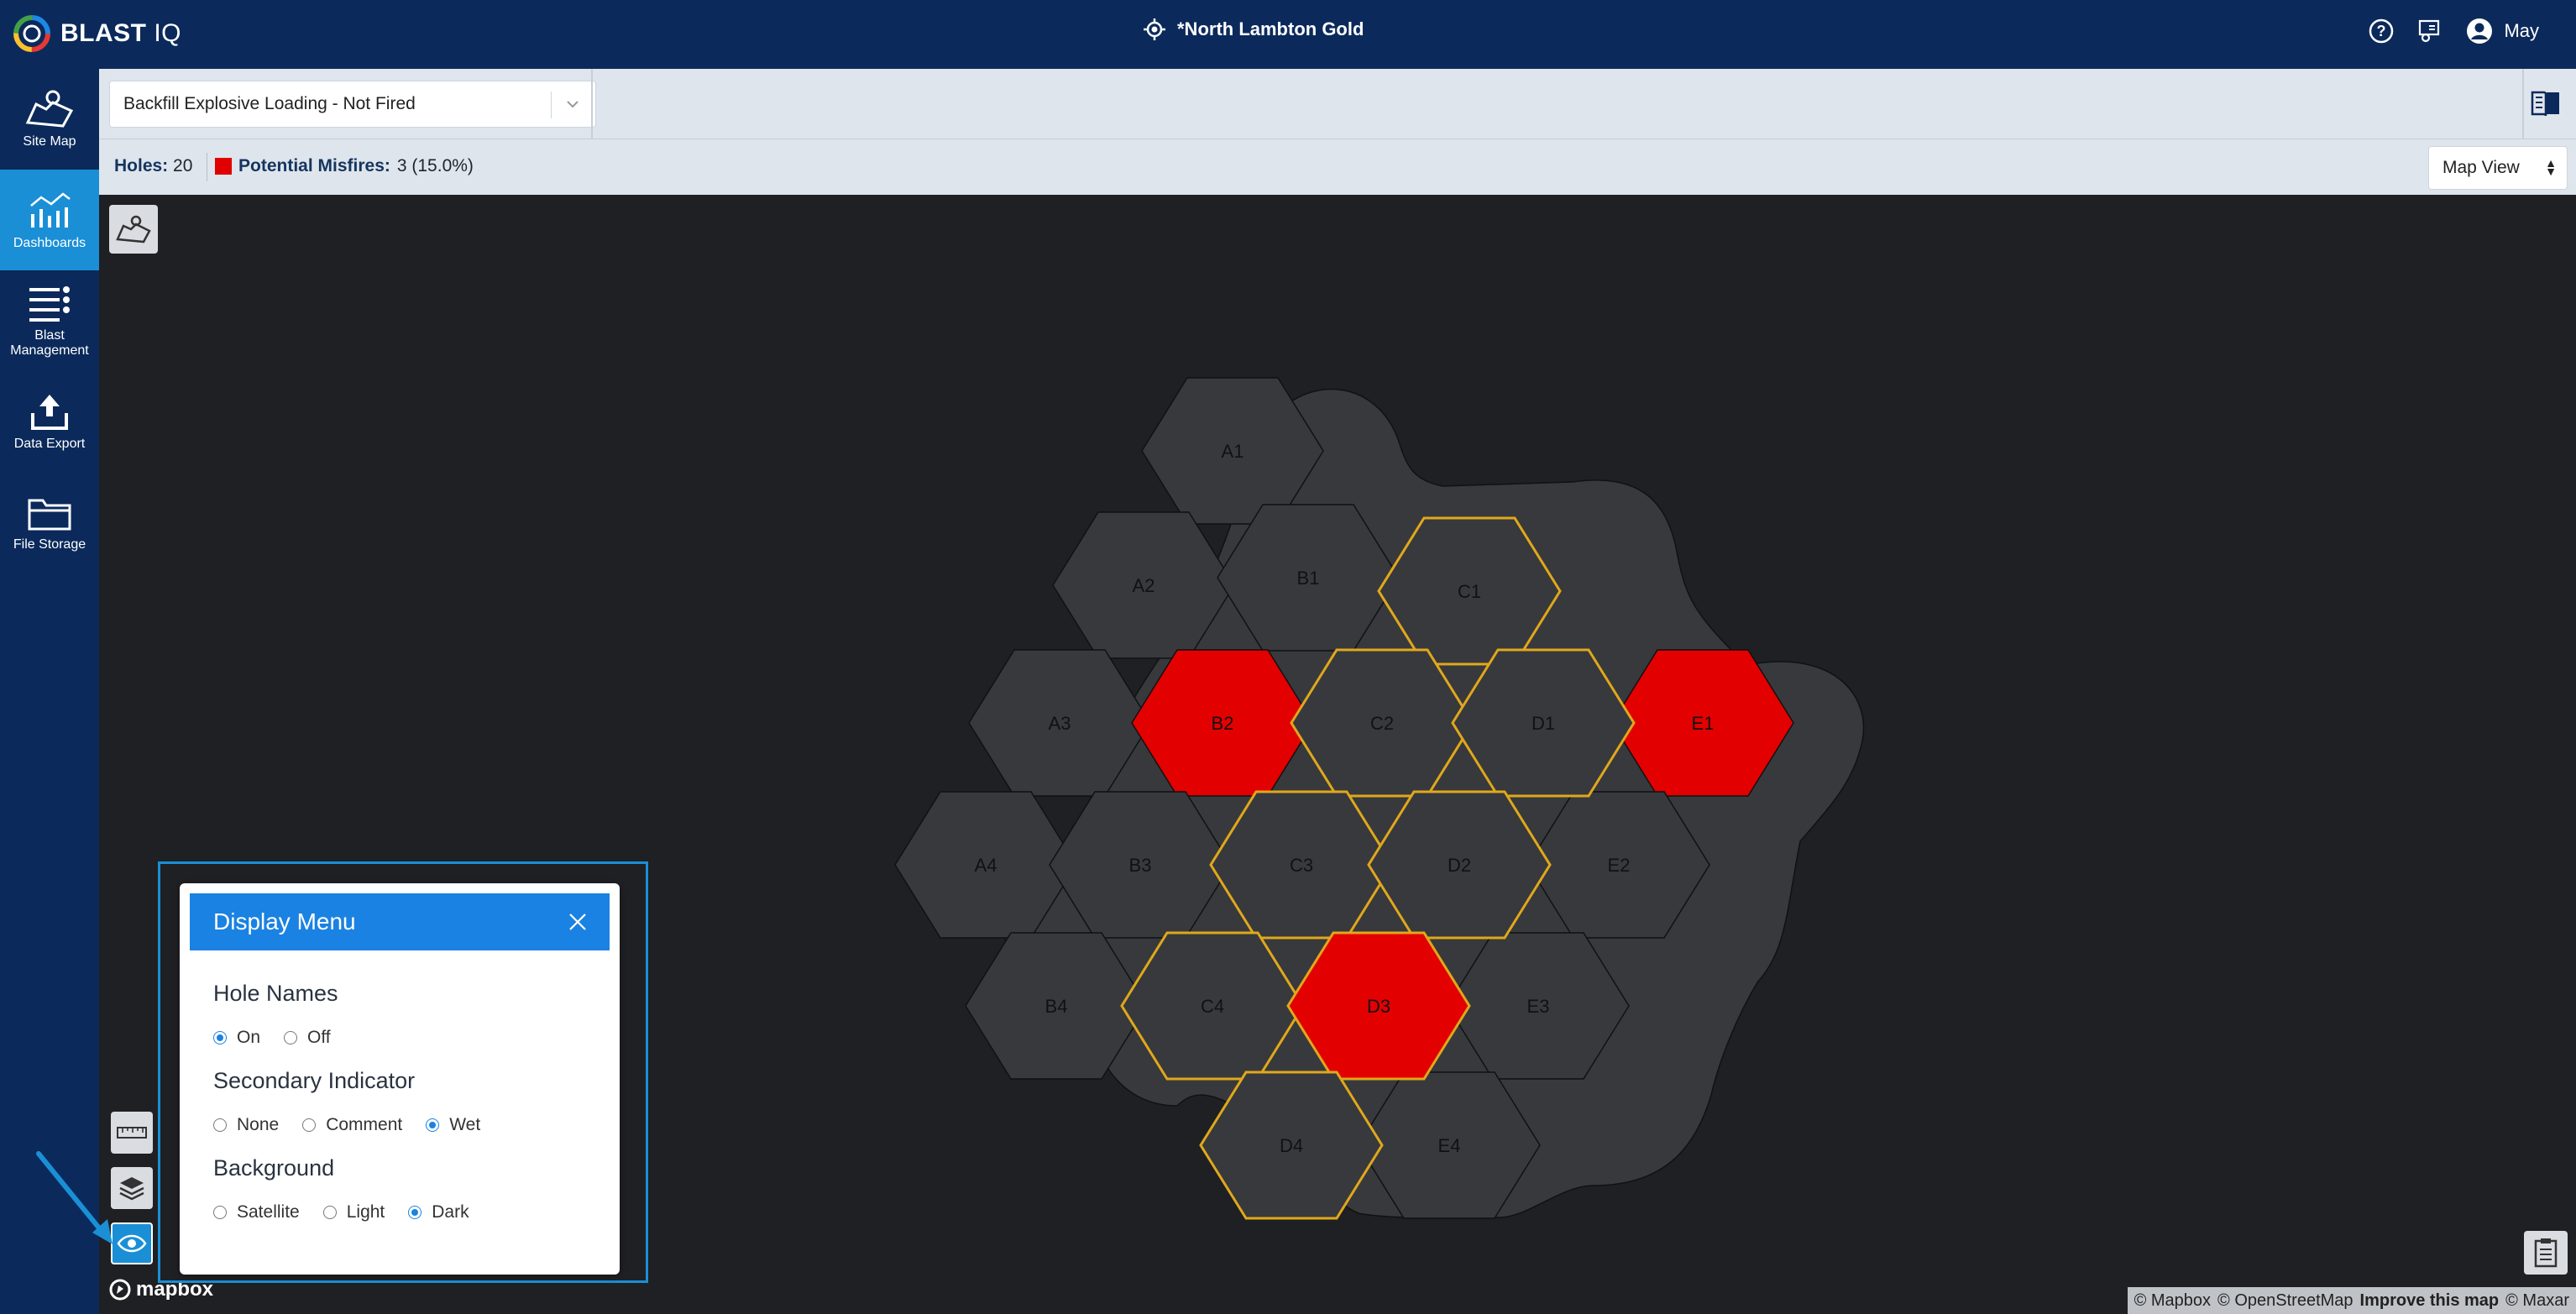  I want to click on map-icon, so click(50, 109).